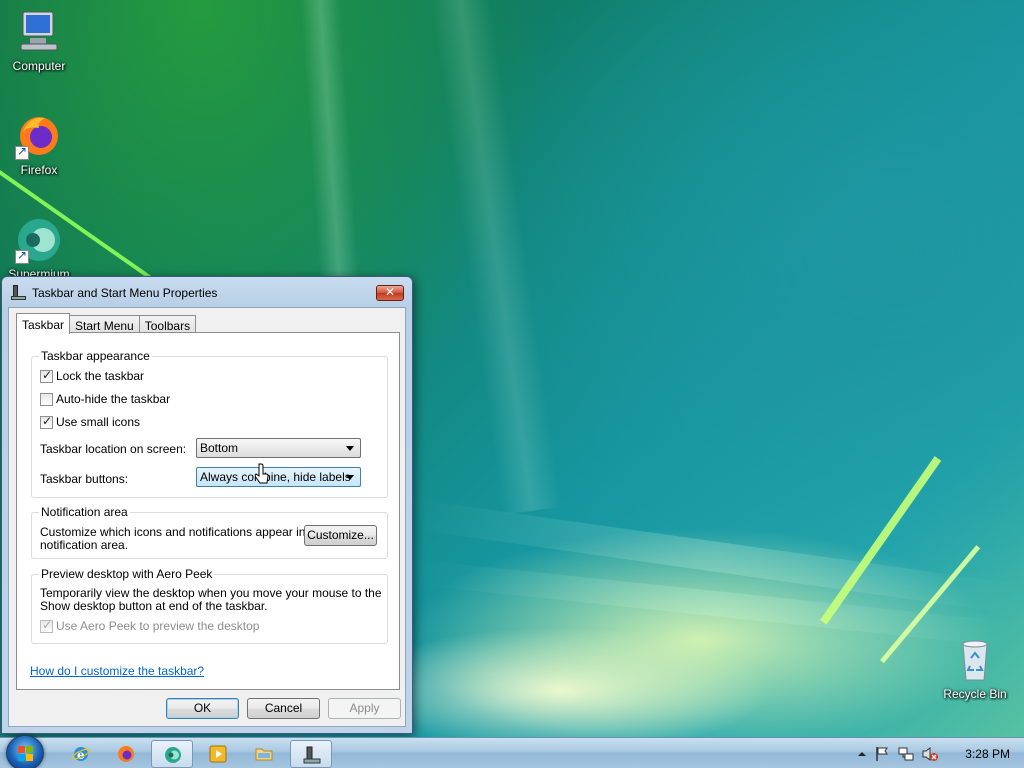 This screenshot has width=1024, height=768. I want to click on checkbox-label: Auto-hide the taskbar, so click(113, 399).